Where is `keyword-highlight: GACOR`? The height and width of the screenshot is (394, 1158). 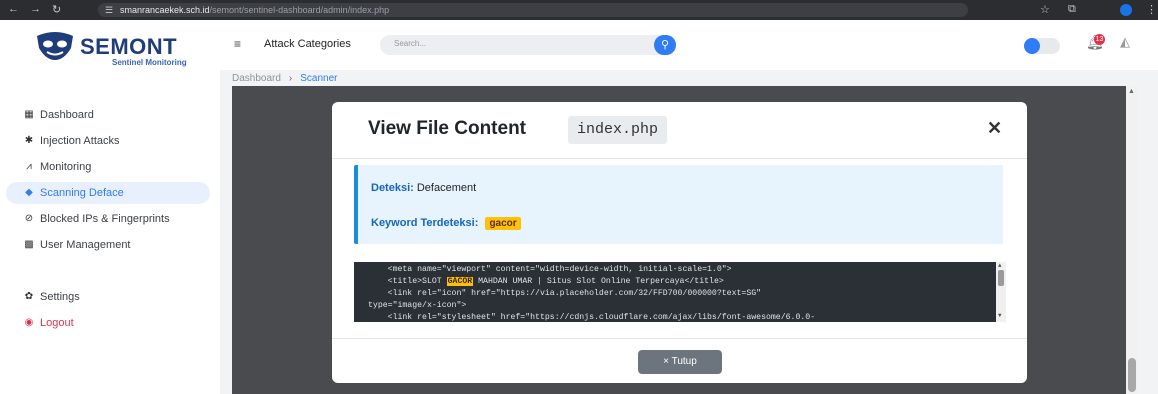 keyword-highlight: GACOR is located at coordinates (460, 281).